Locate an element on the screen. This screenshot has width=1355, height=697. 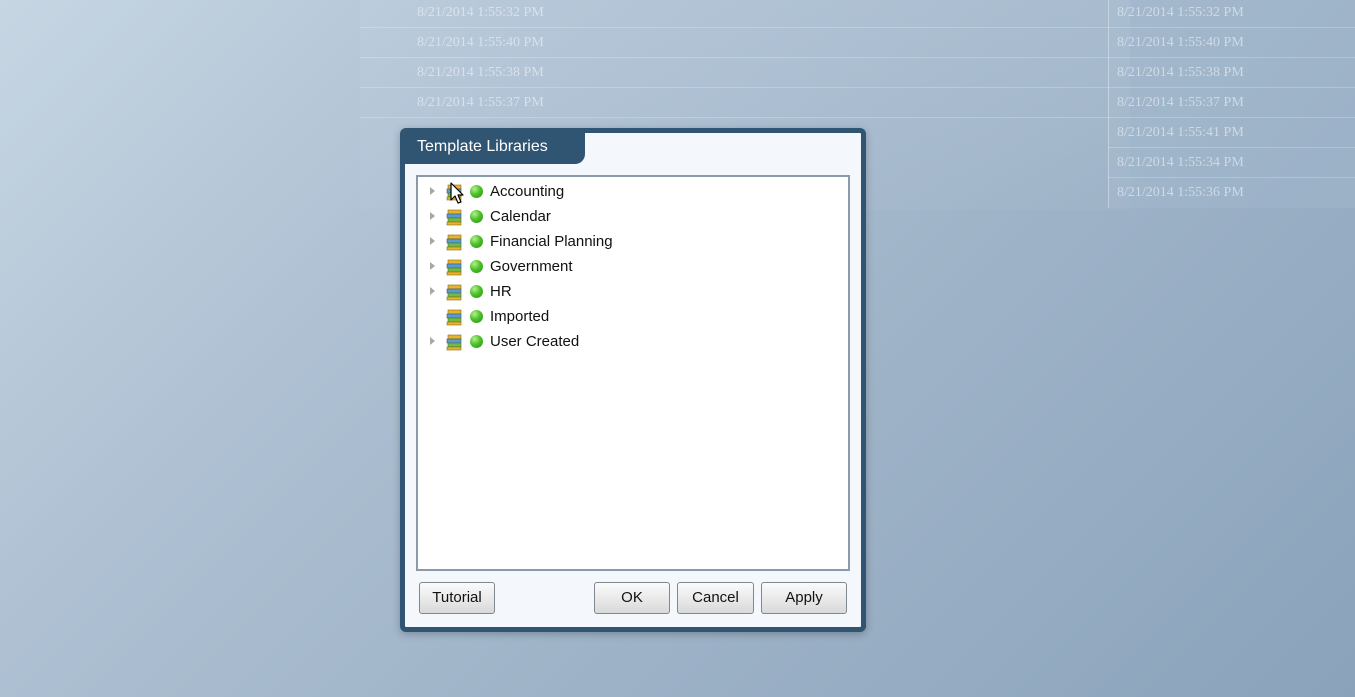
background-time: 8/21/2014 1:55:41 PM is located at coordinates (1180, 132).